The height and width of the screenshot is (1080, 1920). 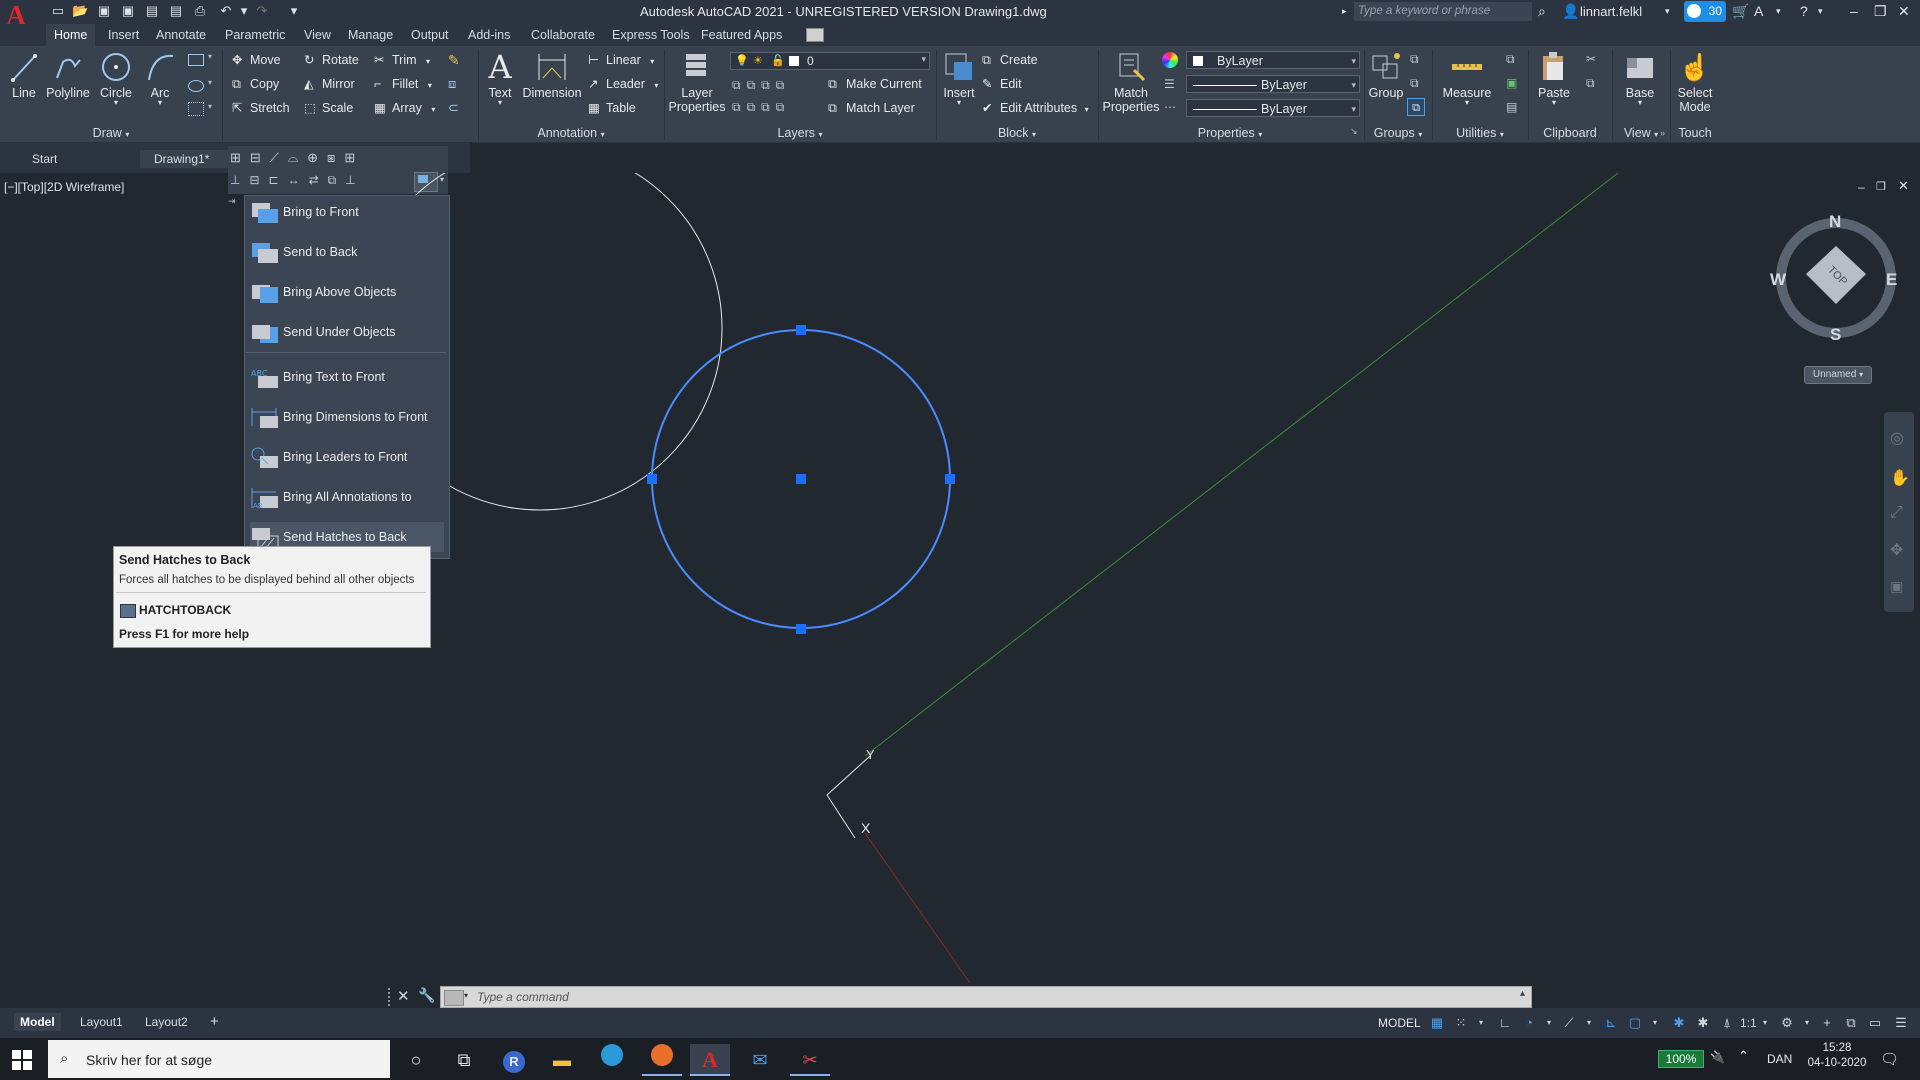 What do you see at coordinates (1017, 133) in the screenshot?
I see `block-panel-footer: Block ▾` at bounding box center [1017, 133].